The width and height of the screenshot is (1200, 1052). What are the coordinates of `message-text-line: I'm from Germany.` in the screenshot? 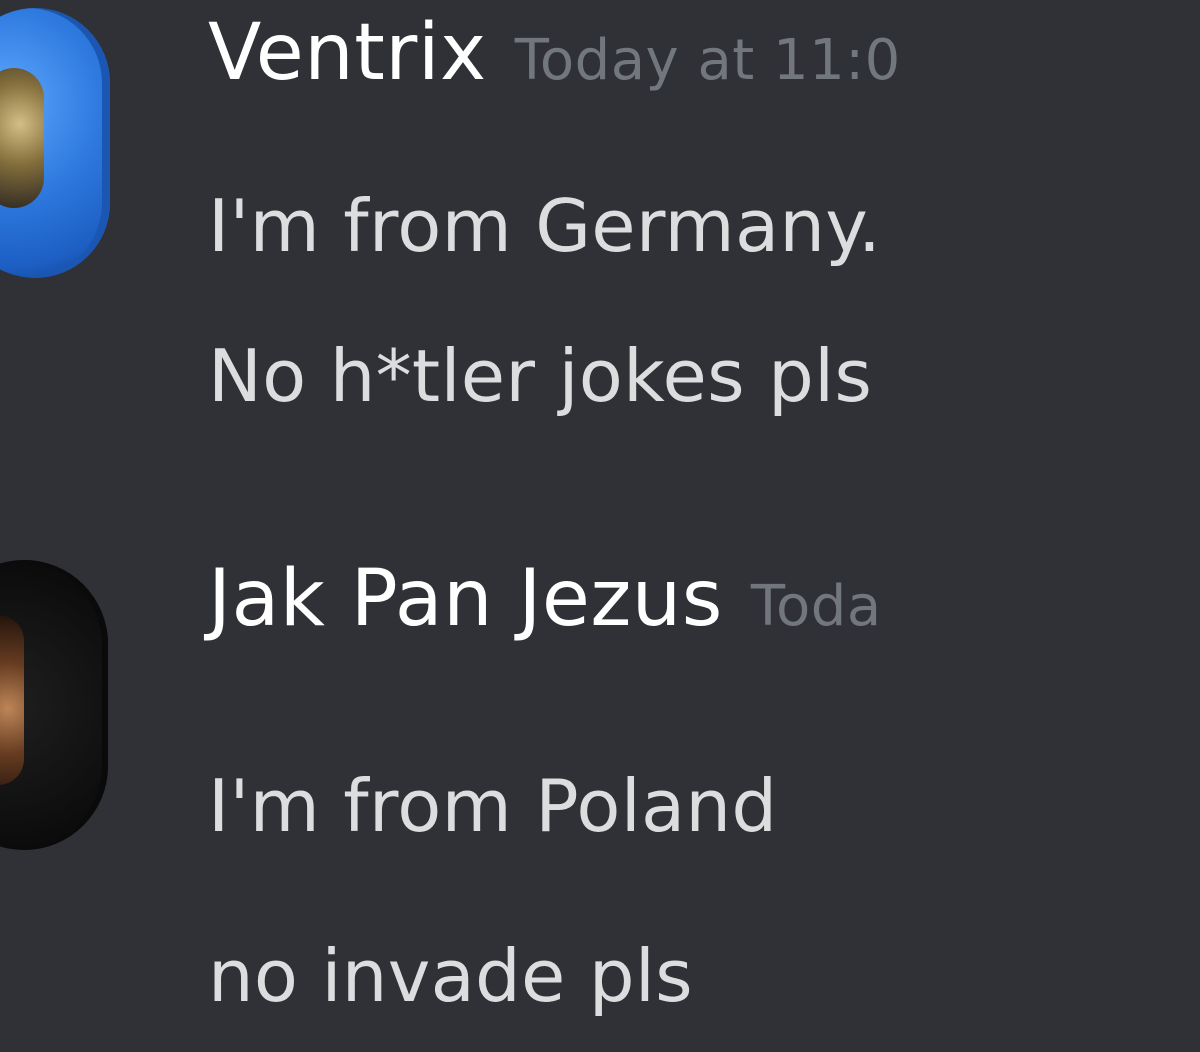 It's located at (545, 226).